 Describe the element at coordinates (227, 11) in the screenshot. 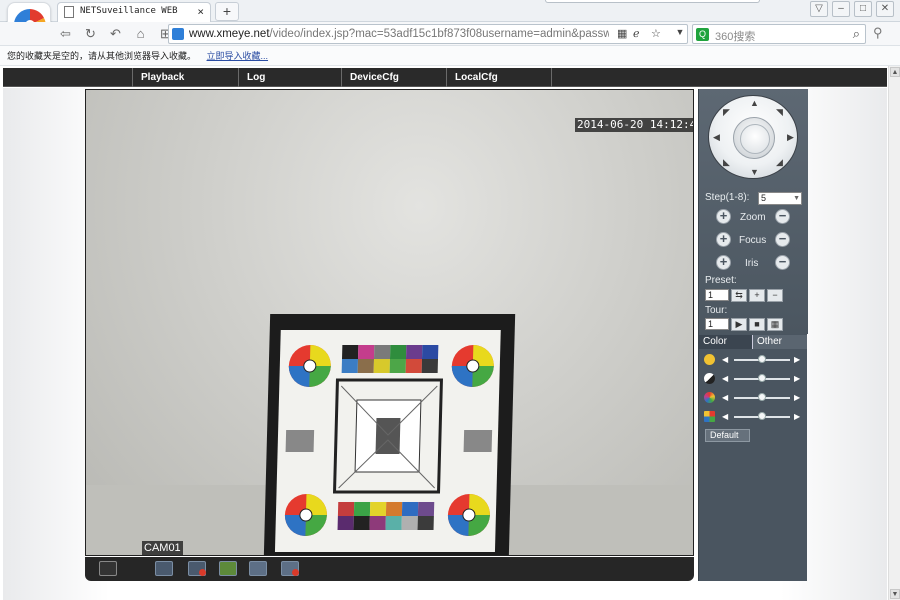

I see `new-tab-button: +` at that location.